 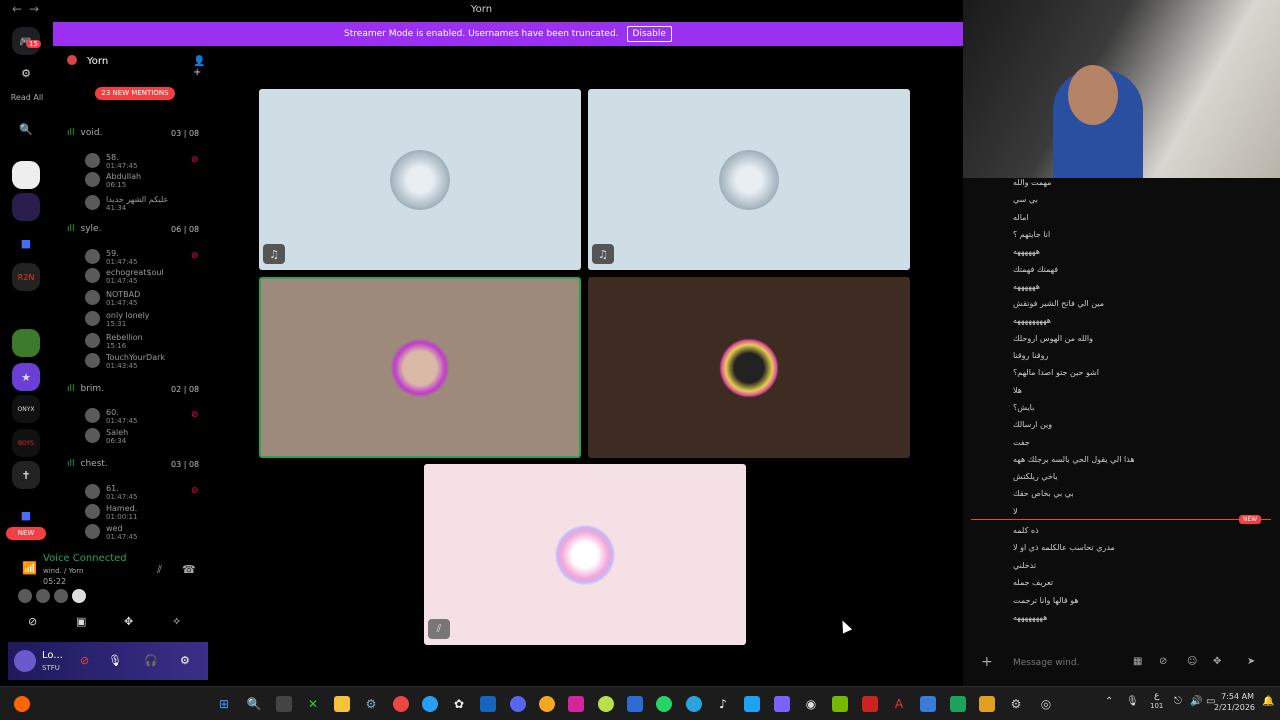 What do you see at coordinates (26, 409) in the screenshot?
I see `server-icon: ONYX` at bounding box center [26, 409].